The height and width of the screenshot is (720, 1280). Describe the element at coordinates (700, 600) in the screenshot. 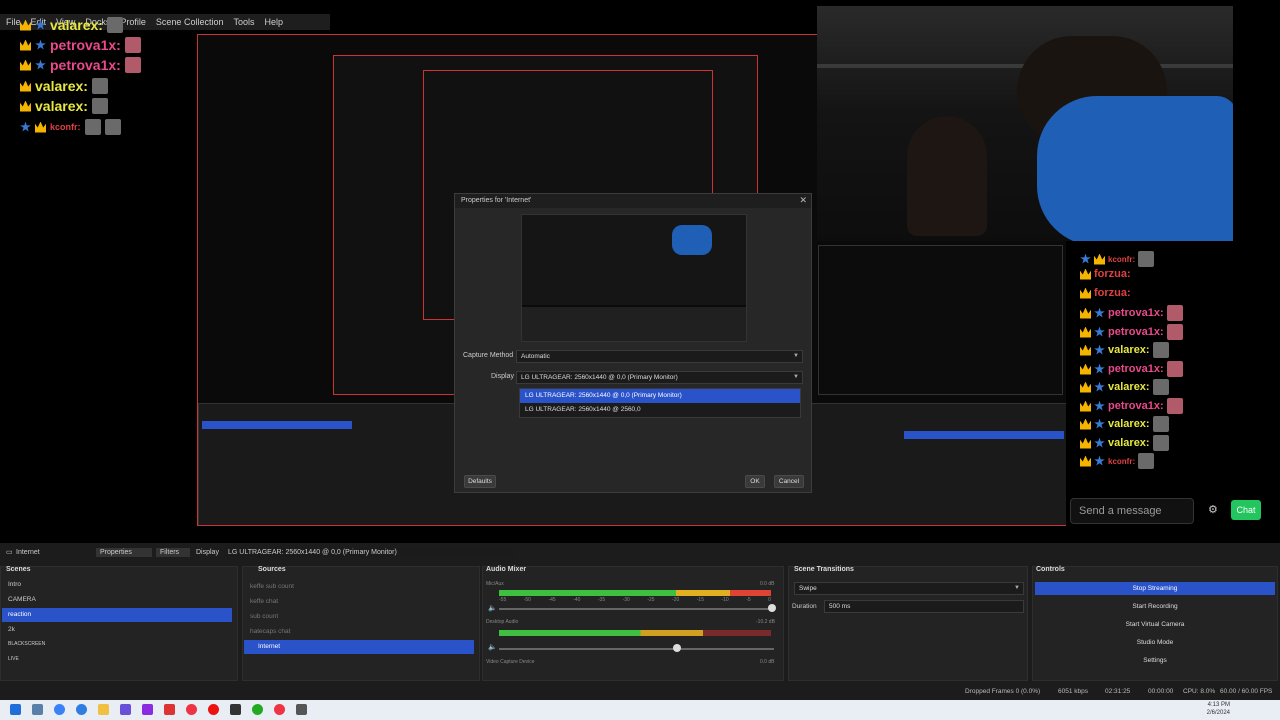

I see `tick-label: -15` at that location.